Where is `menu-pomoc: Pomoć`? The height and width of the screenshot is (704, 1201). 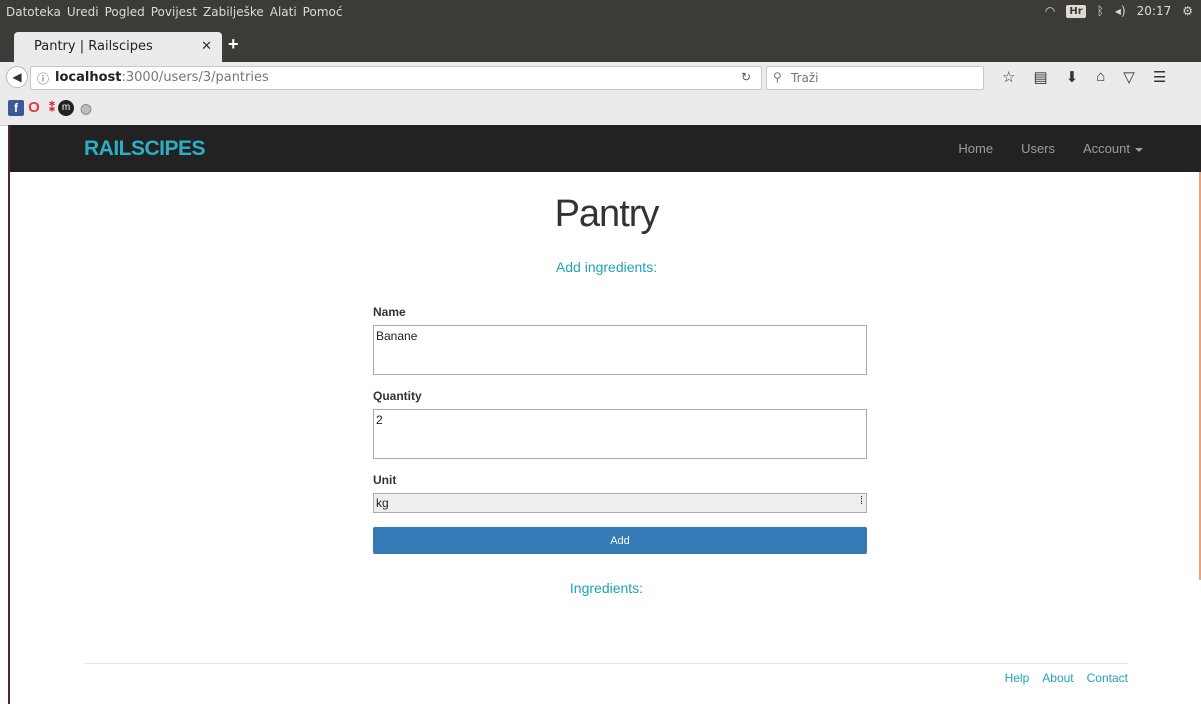 menu-pomoc: Pomoć is located at coordinates (323, 12).